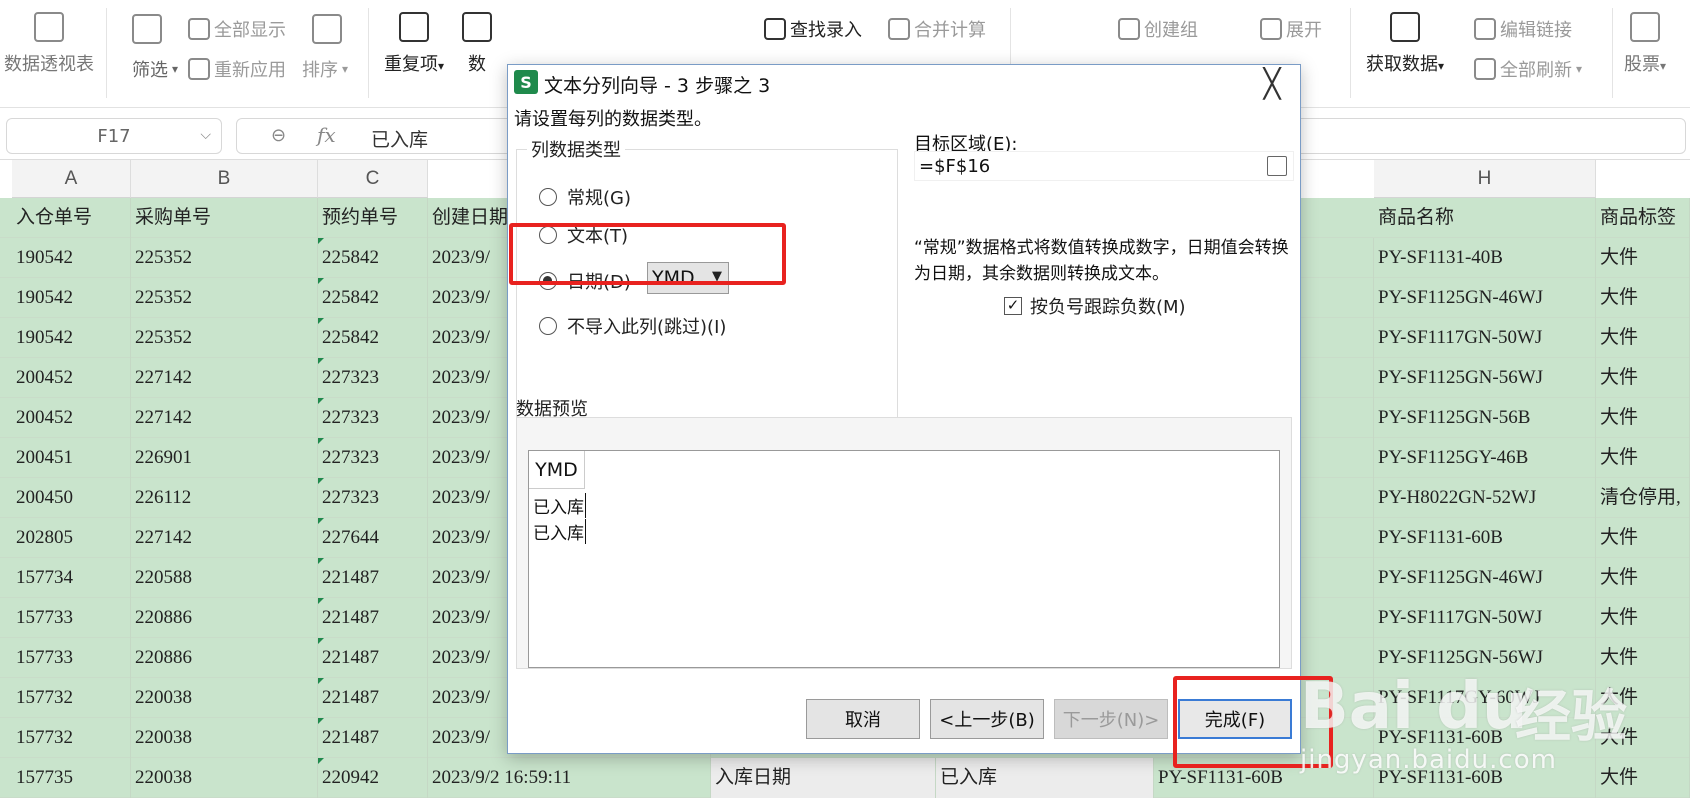  What do you see at coordinates (823, 778) in the screenshot?
I see `table-cell: 入库日期` at bounding box center [823, 778].